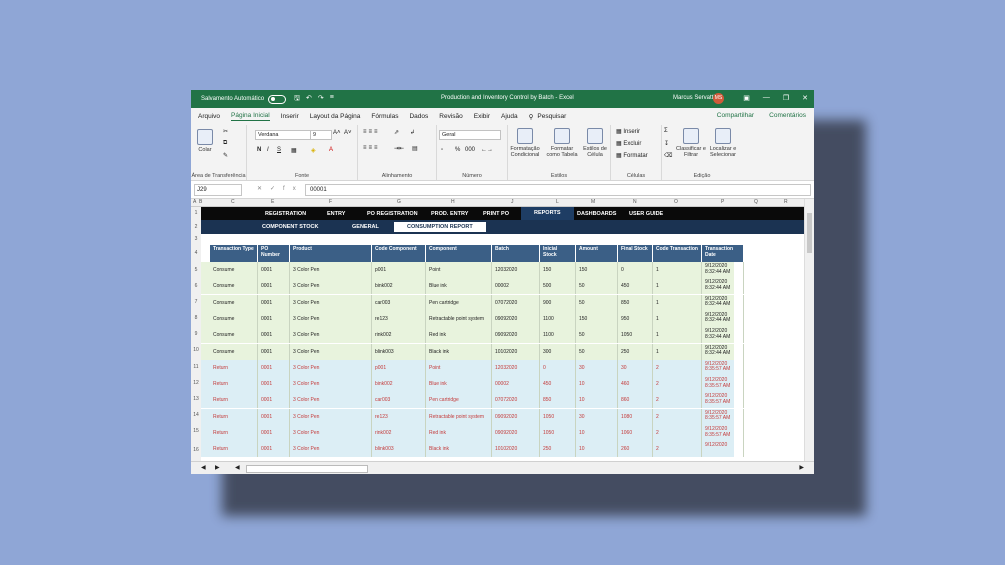 The height and width of the screenshot is (565, 1005). What do you see at coordinates (196, 334) in the screenshot?
I see `row-header: 9` at bounding box center [196, 334].